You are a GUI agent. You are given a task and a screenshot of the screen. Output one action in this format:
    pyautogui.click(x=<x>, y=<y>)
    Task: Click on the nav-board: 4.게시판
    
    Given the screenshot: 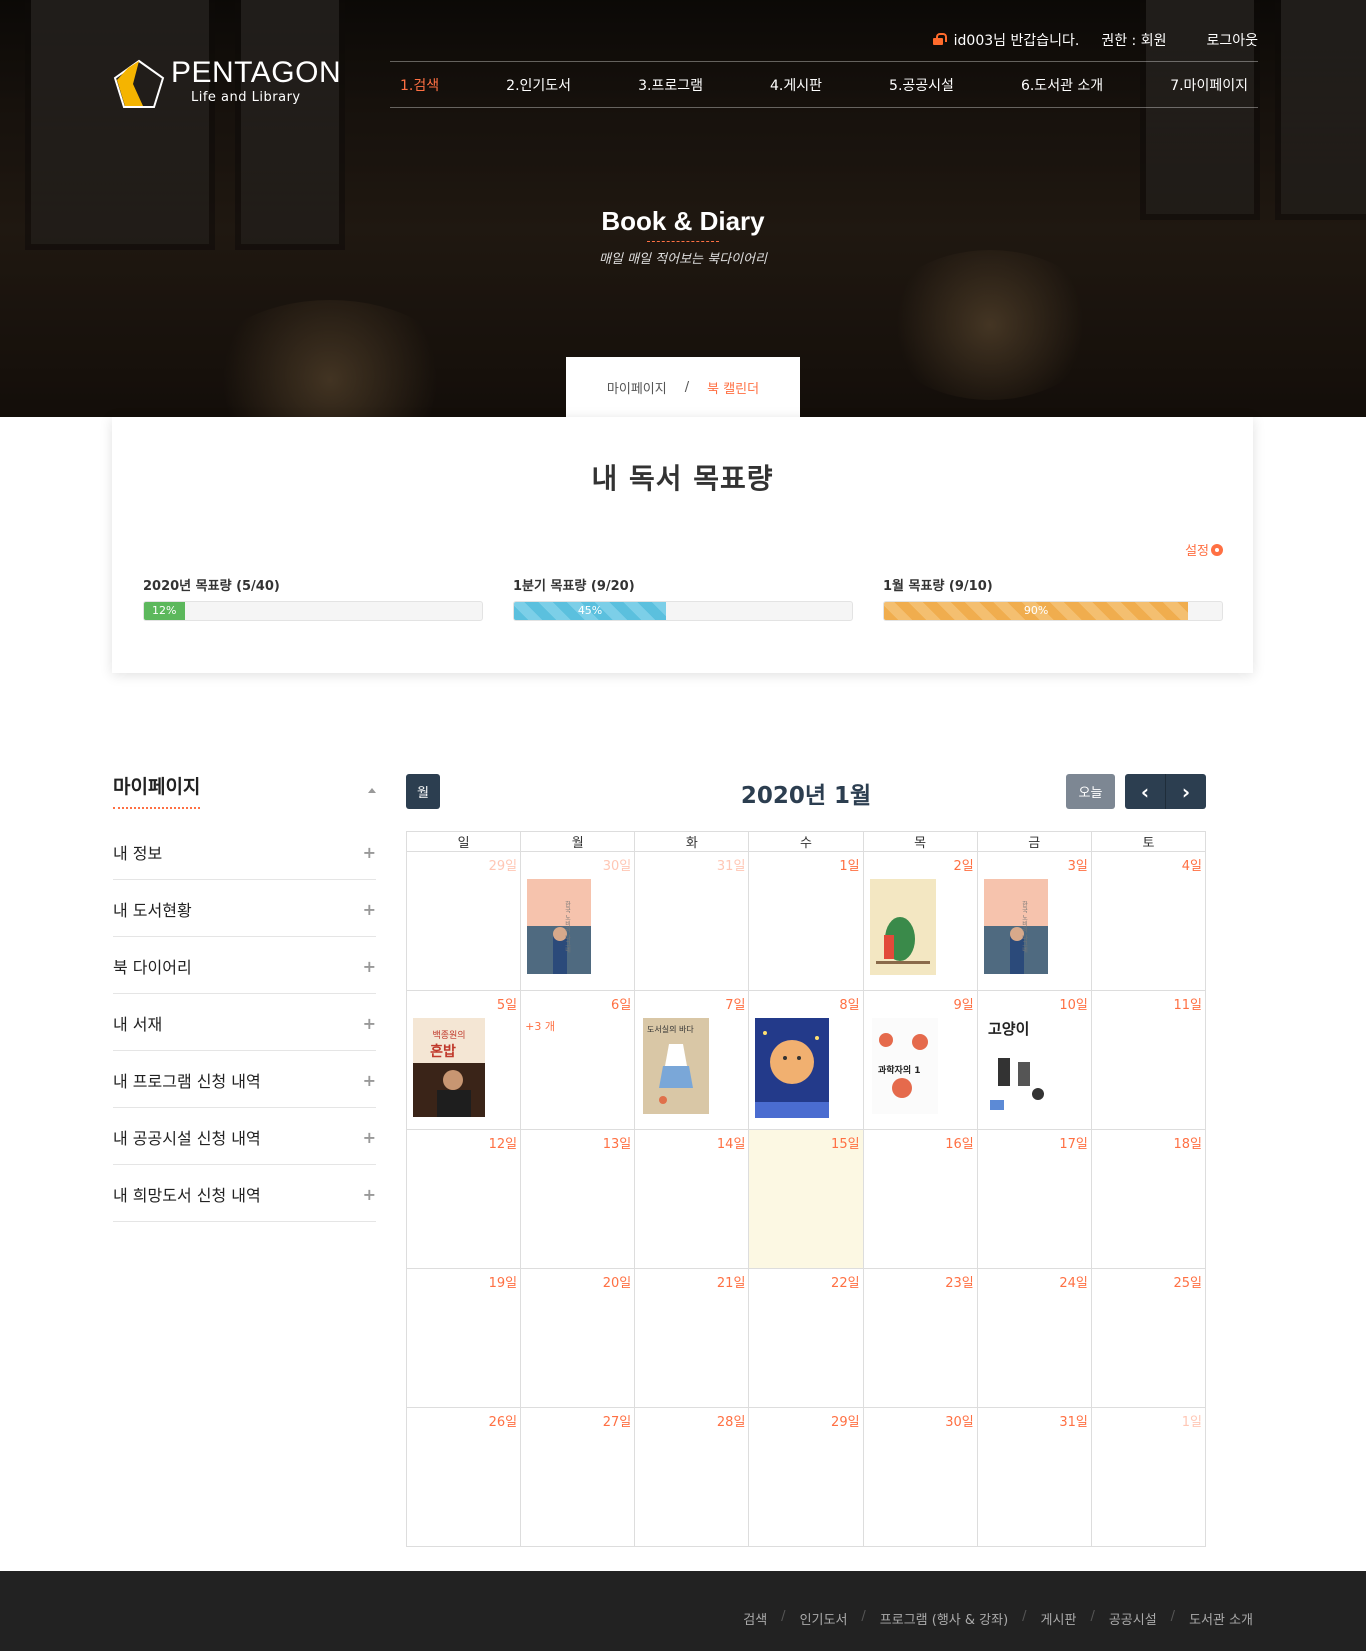 What is the action you would take?
    pyautogui.click(x=796, y=85)
    